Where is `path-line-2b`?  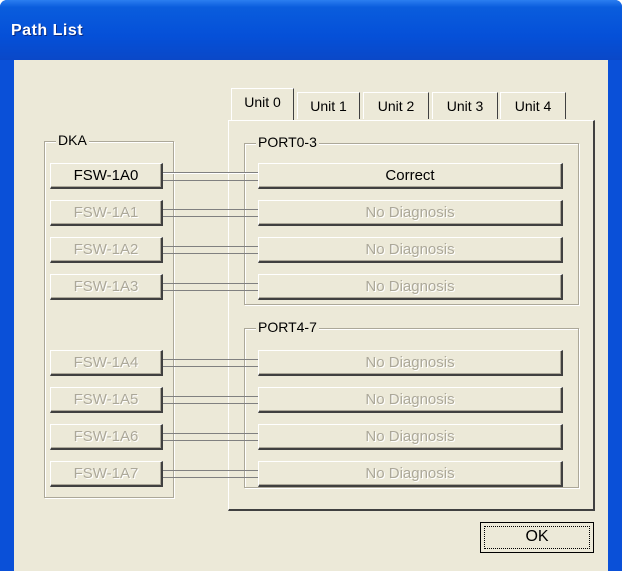 path-line-2b is located at coordinates (211, 253).